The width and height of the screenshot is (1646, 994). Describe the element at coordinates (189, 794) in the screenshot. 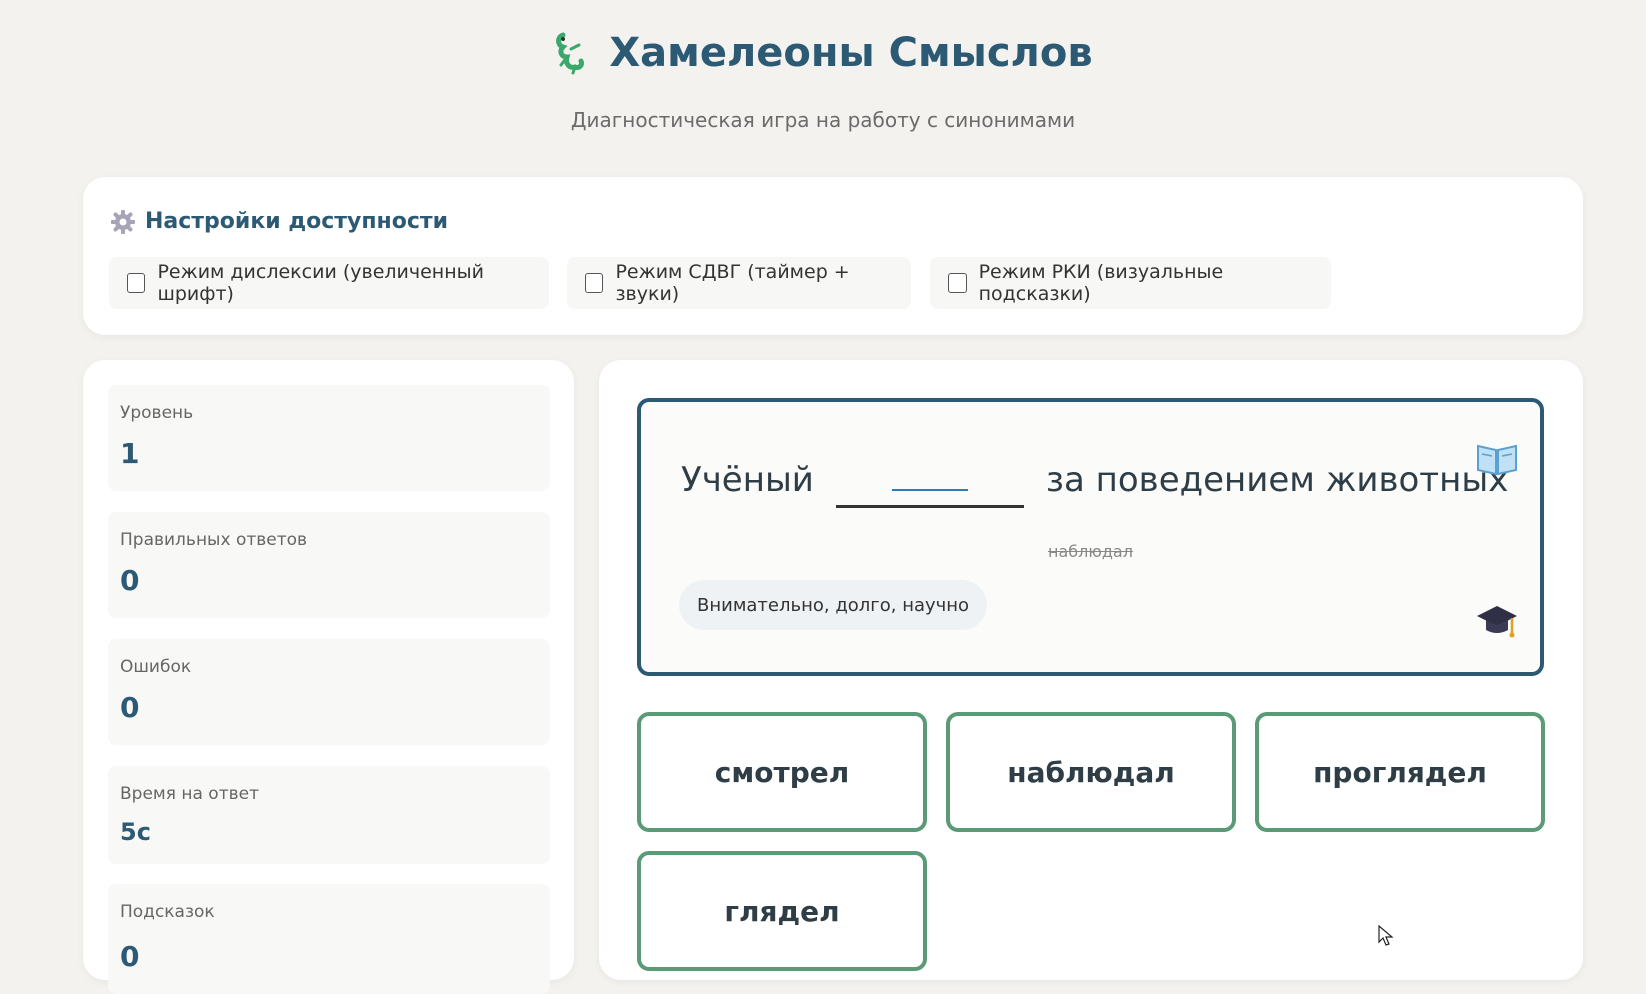

I see `stat-time-label: Время на ответ` at that location.